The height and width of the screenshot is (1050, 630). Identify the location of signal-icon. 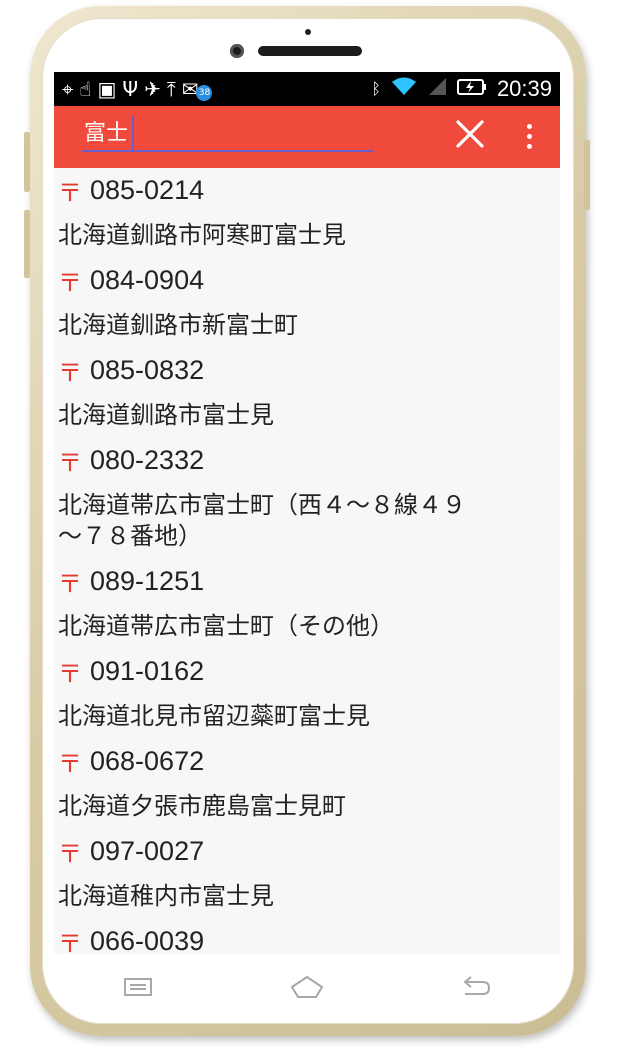
(437, 89).